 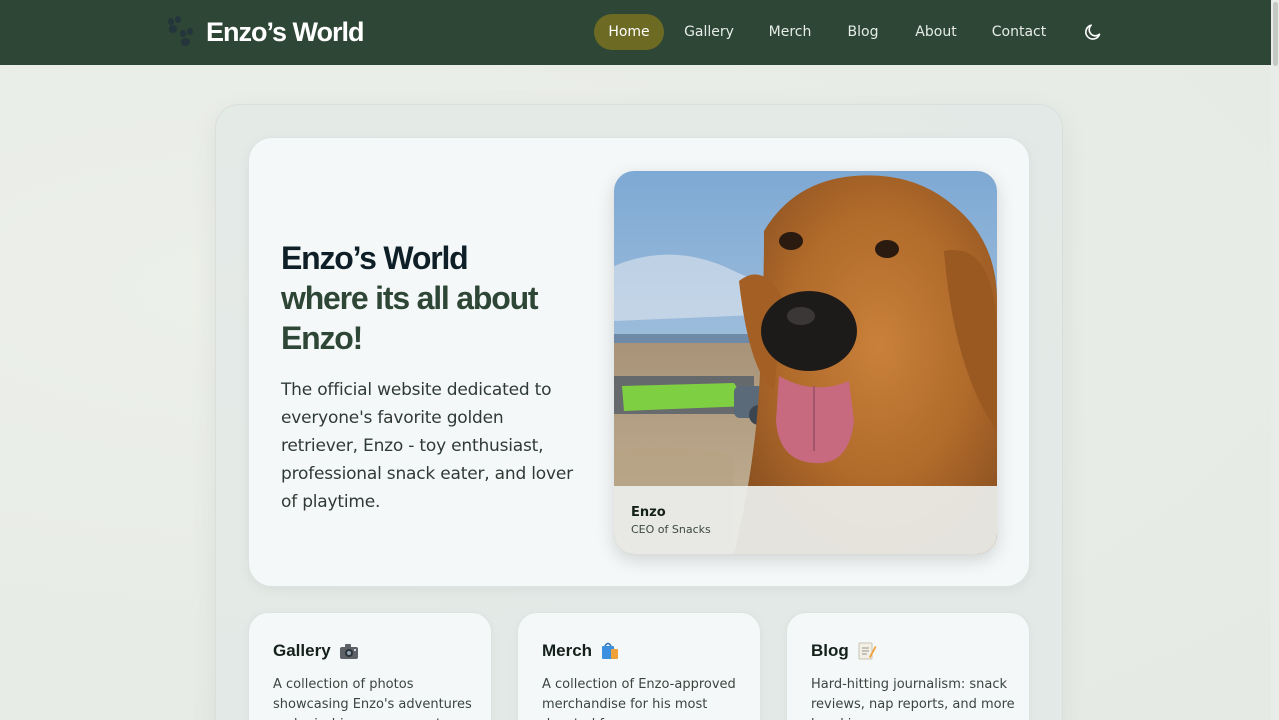 What do you see at coordinates (285, 31) in the screenshot?
I see `brand-name: Enzo’s World` at bounding box center [285, 31].